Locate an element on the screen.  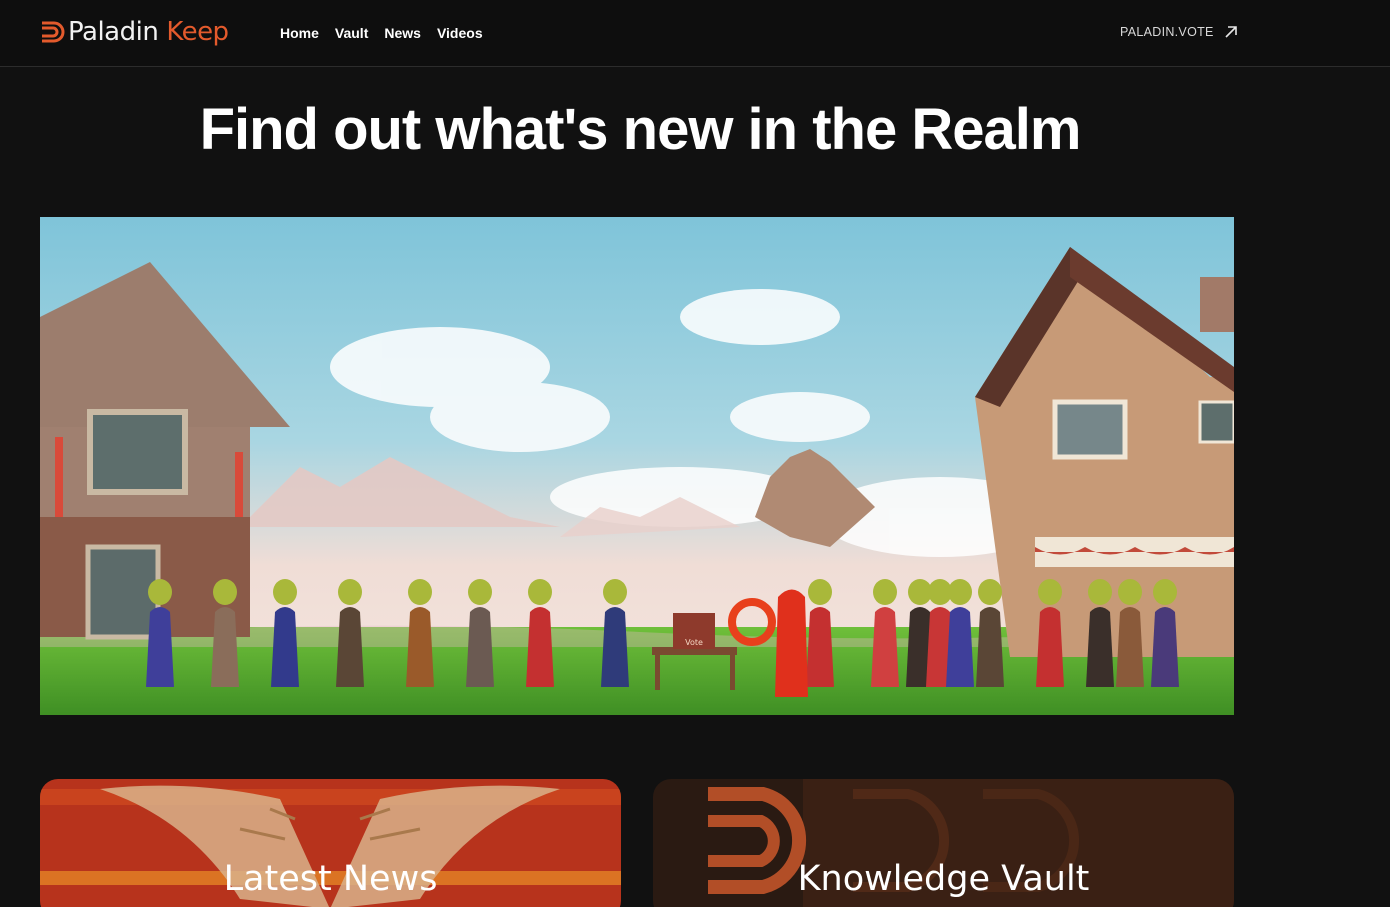
main-nav: Home Vault News Videos is located at coordinates (381, 33).